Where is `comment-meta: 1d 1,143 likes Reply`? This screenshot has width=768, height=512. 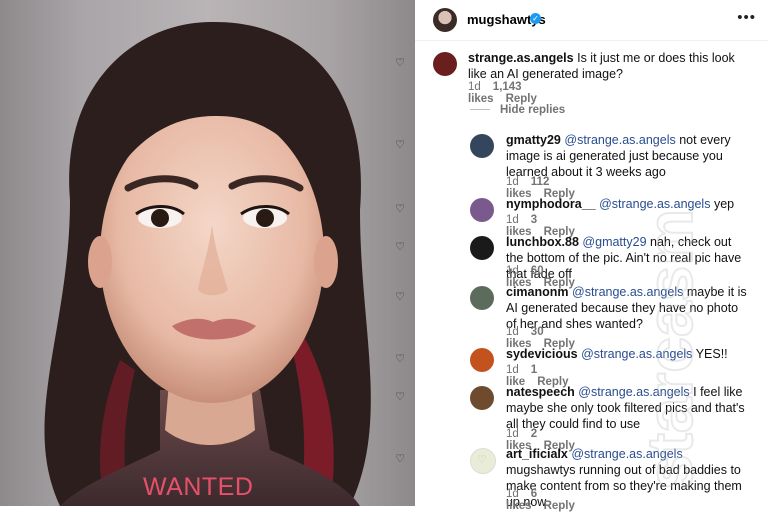
comment-meta: 1d 1,143 likes Reply is located at coordinates (508, 93).